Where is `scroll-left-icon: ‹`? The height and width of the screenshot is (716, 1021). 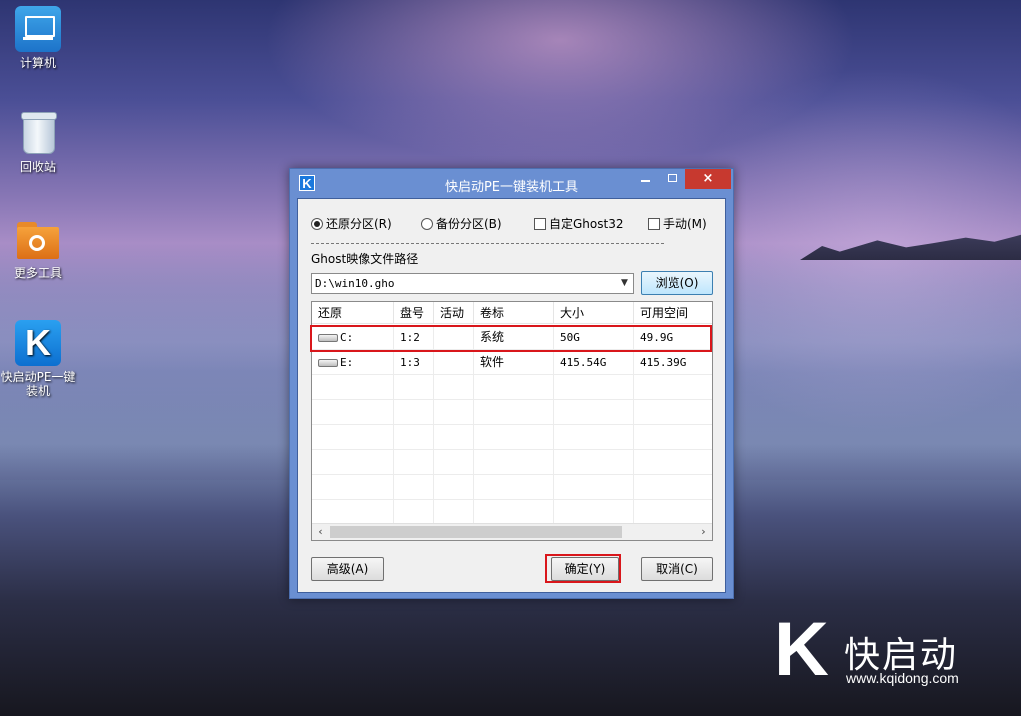
scroll-left-icon: ‹ is located at coordinates (320, 532).